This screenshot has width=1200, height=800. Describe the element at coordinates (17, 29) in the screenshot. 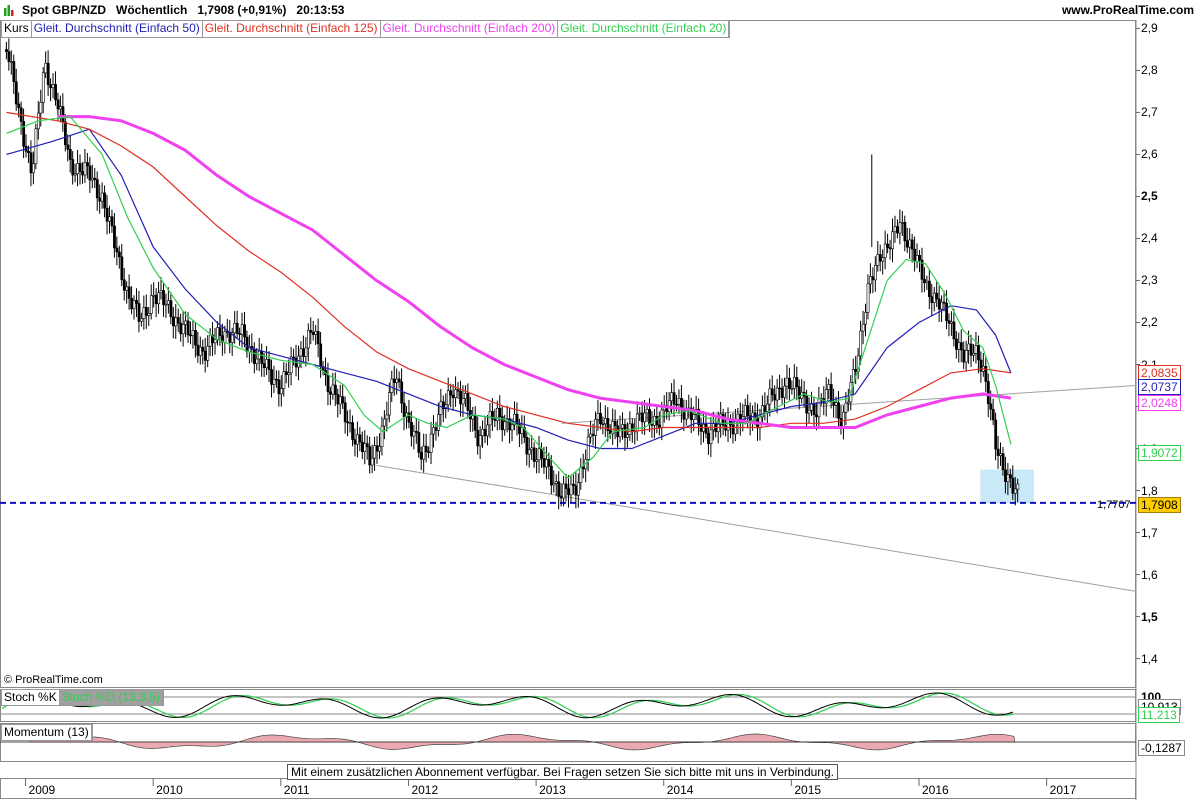

I see `legend-item: Kurs` at that location.